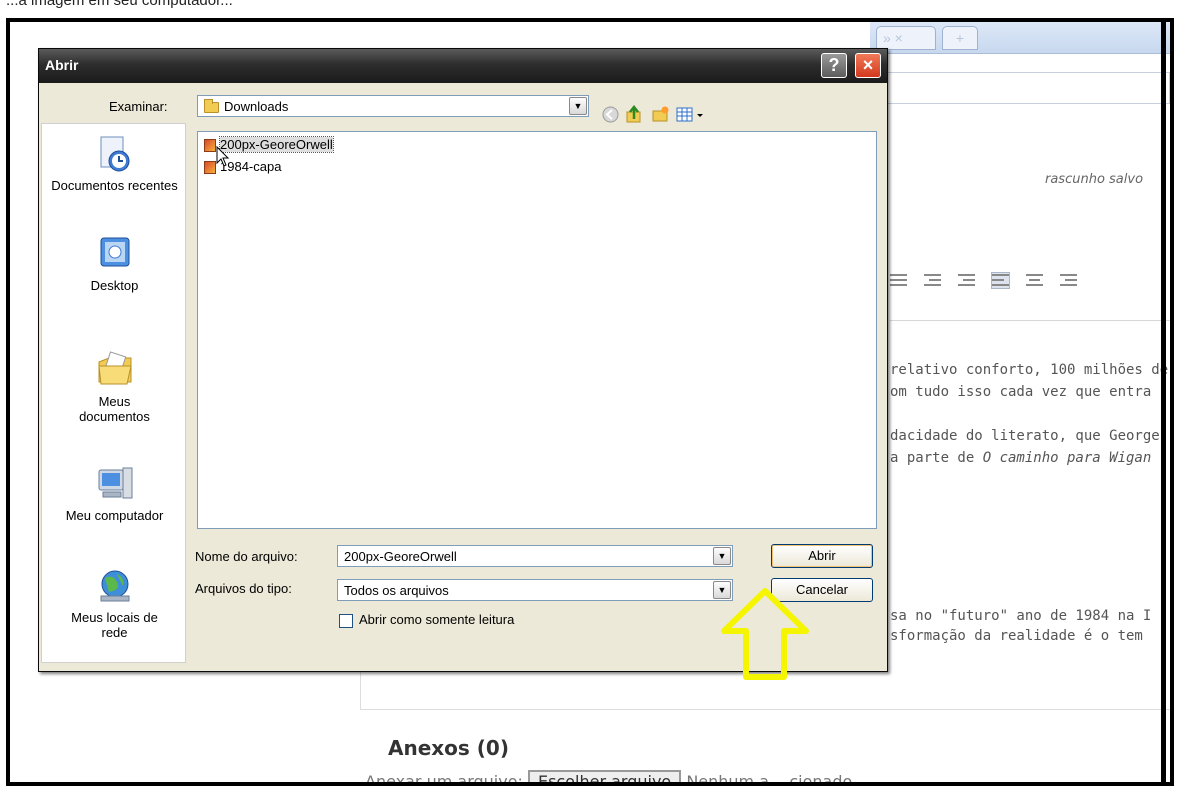  I want to click on filetype-value: Todos os arquivos, so click(396, 590).